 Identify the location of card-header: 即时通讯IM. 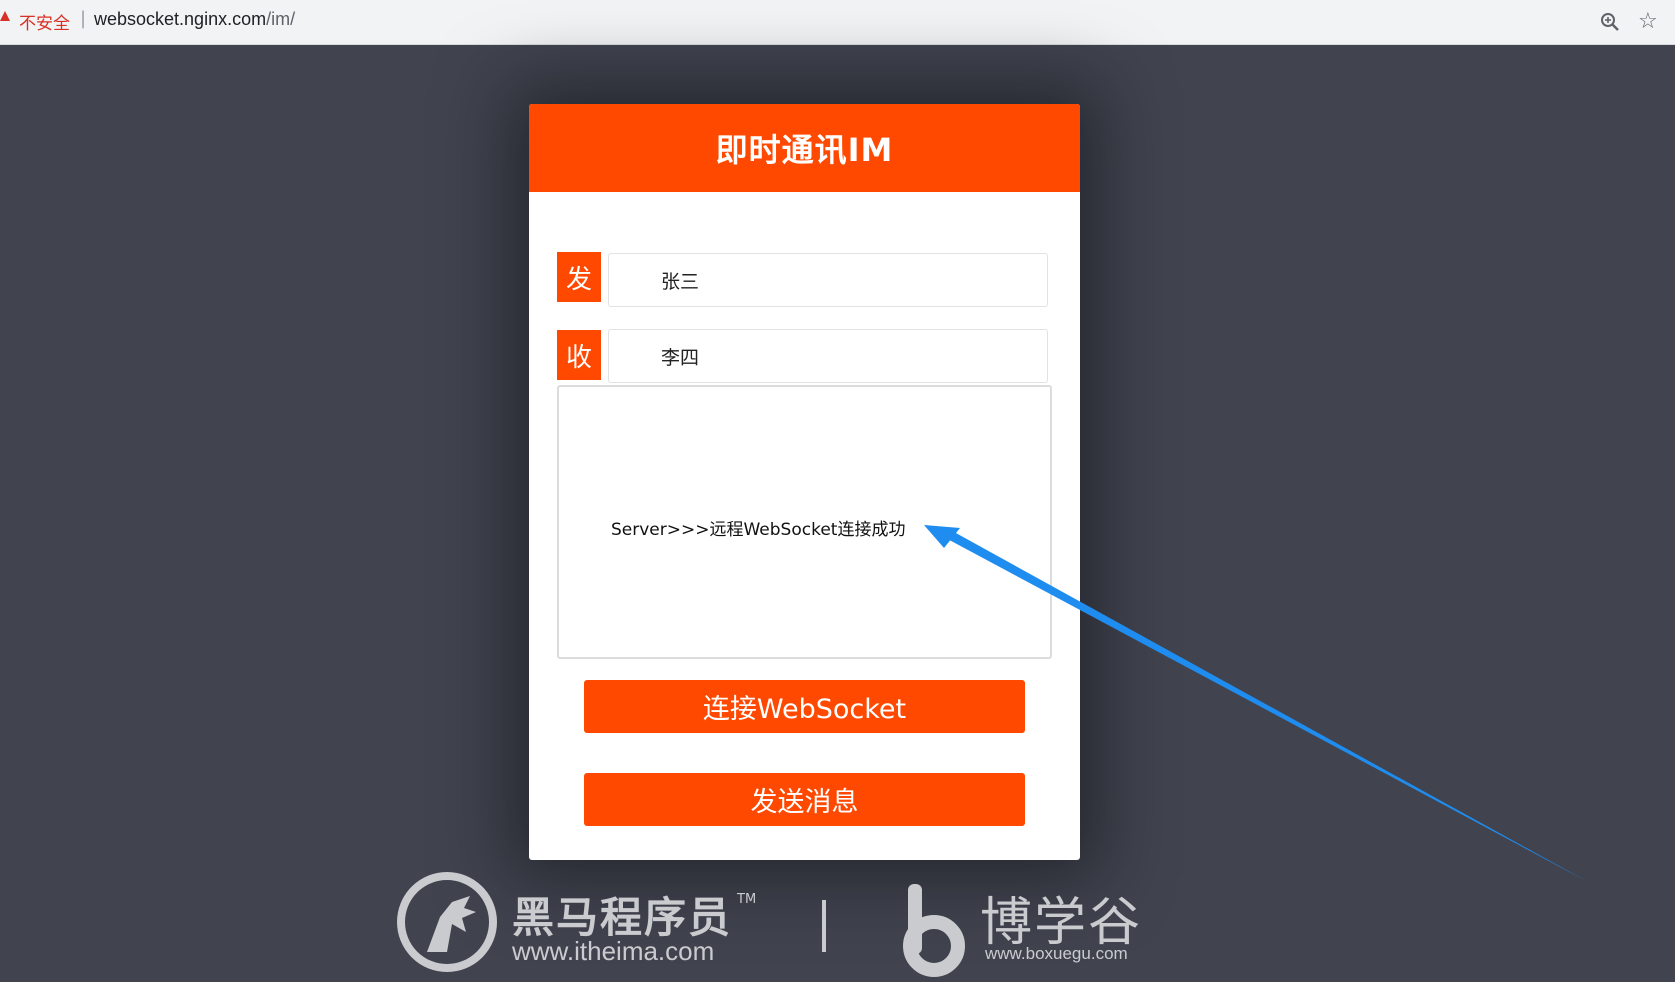
(804, 148).